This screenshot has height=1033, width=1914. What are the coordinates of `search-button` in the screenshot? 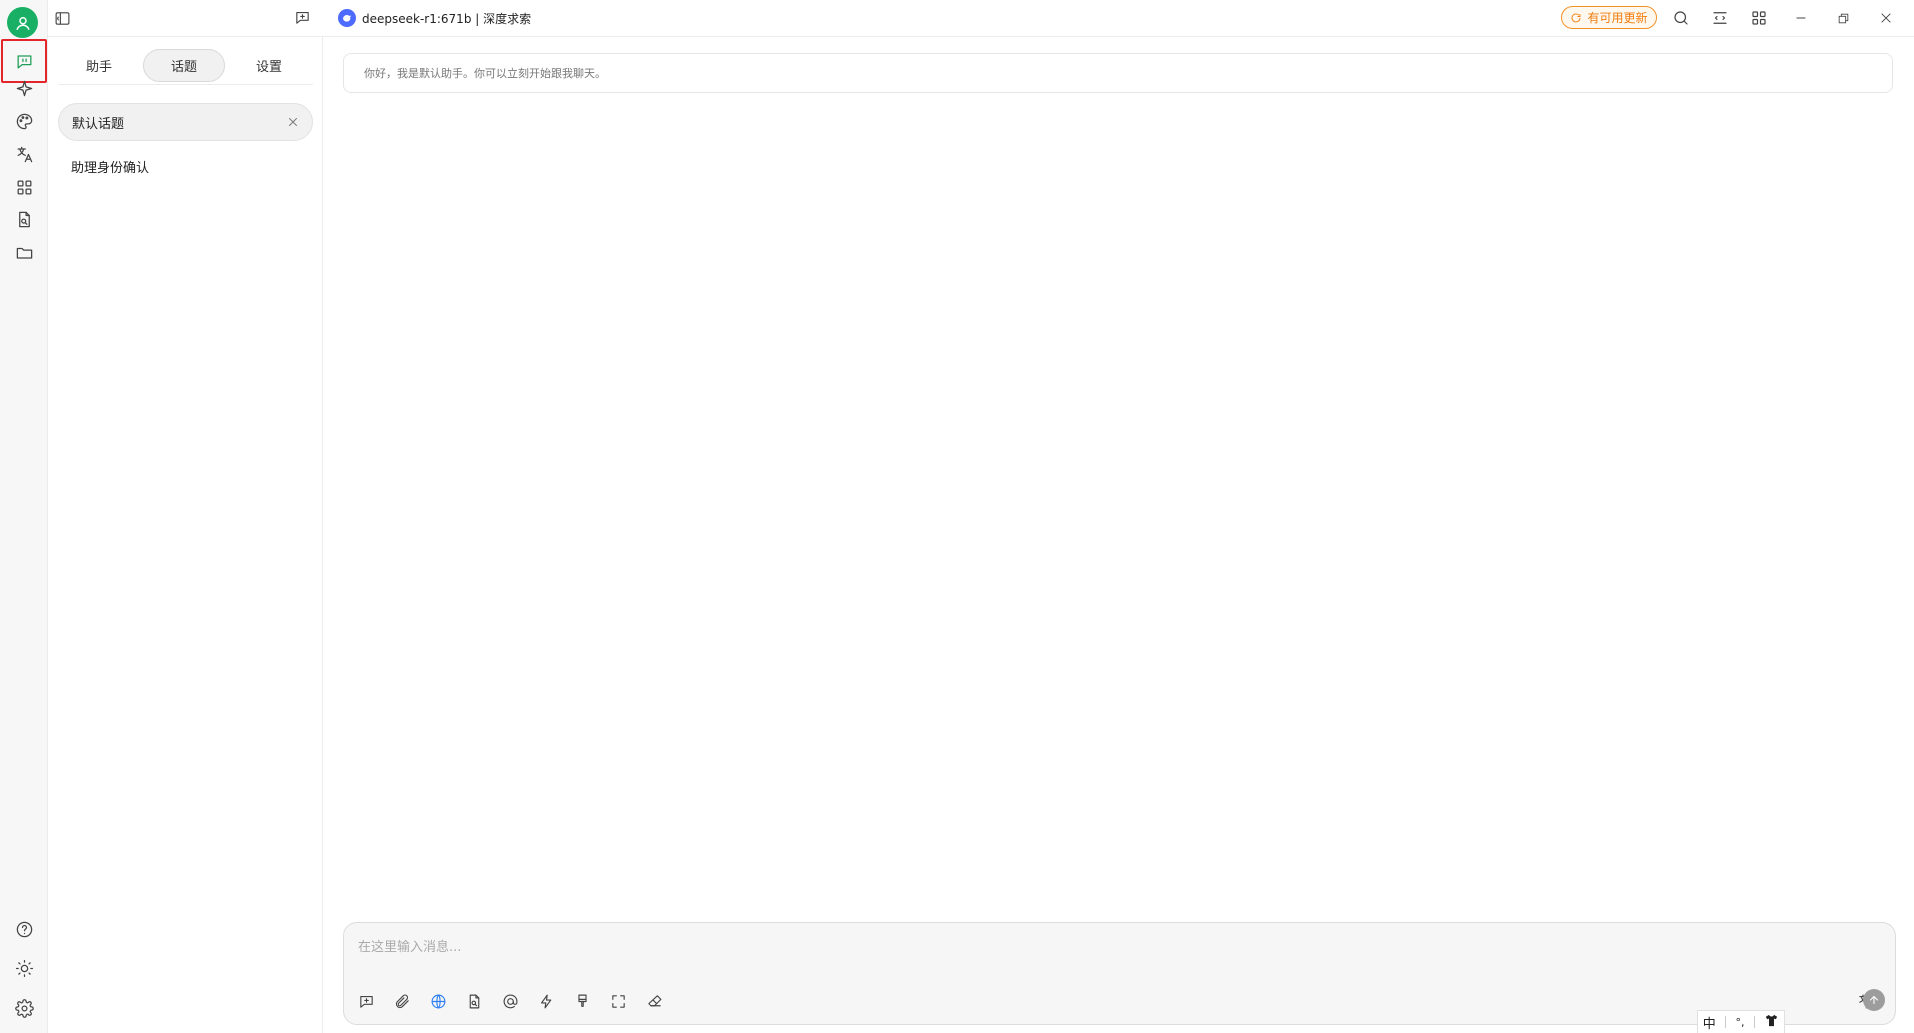 It's located at (1681, 18).